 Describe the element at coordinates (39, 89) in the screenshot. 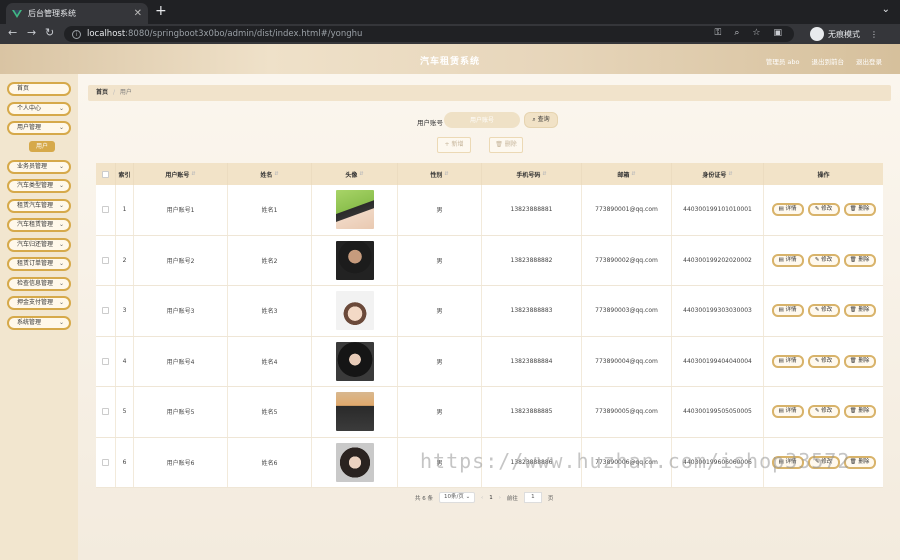

I see `sidebar-item-home: 首页` at that location.